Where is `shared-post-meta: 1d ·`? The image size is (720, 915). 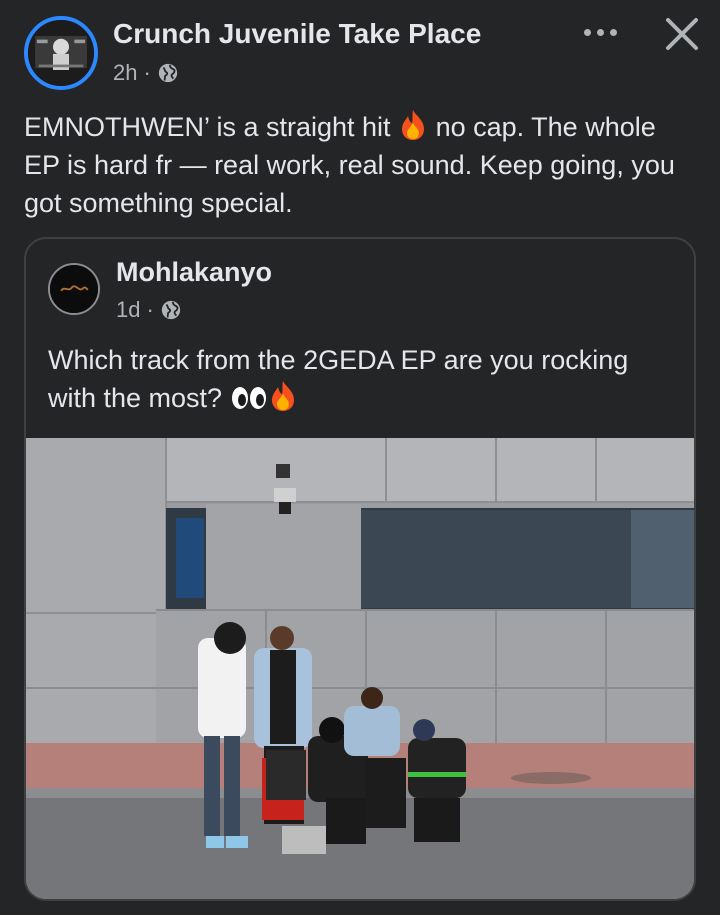 shared-post-meta: 1d · is located at coordinates (149, 310).